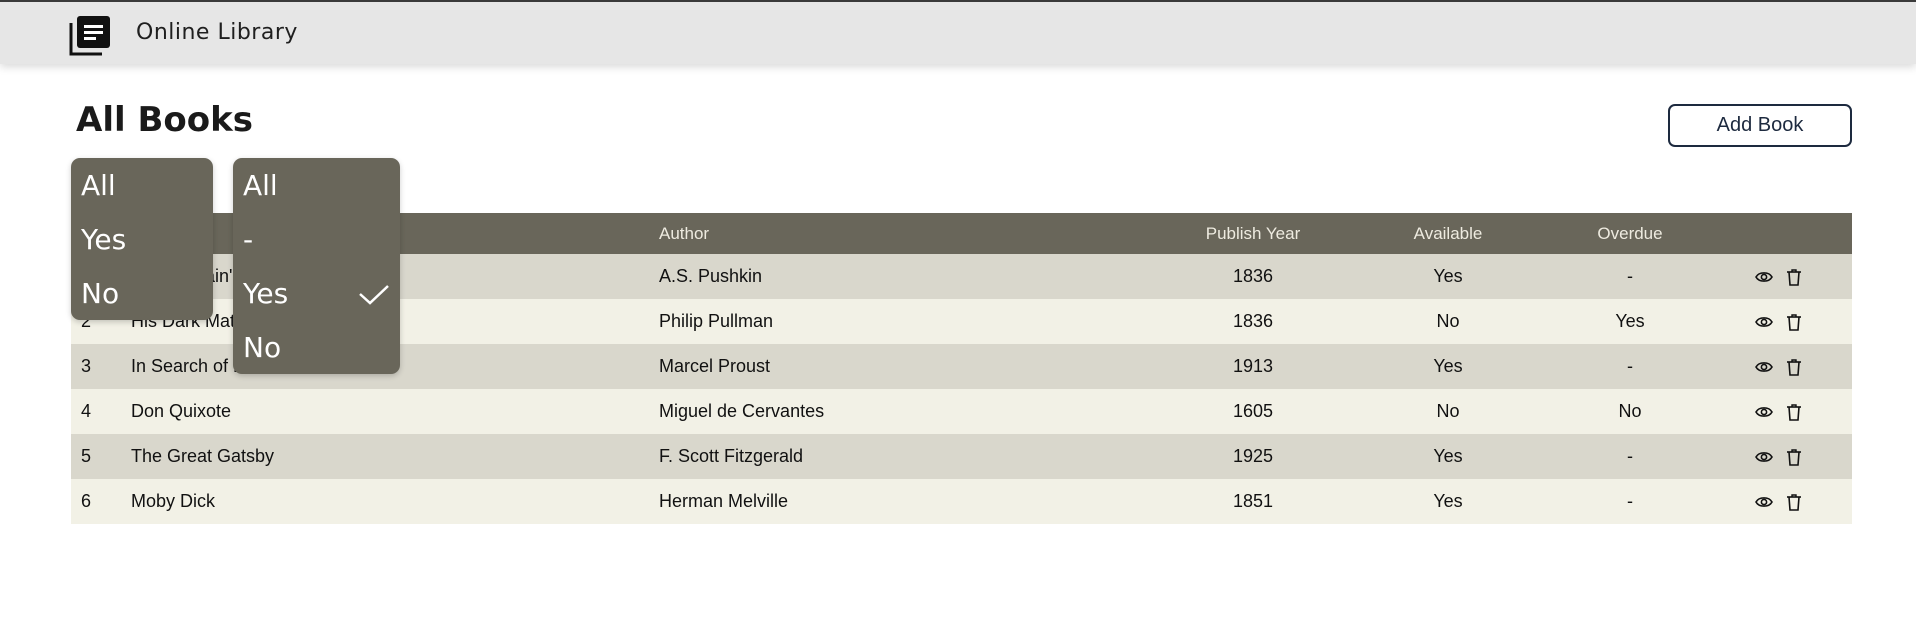  Describe the element at coordinates (316, 185) in the screenshot. I see `overdue-option-all: All` at that location.